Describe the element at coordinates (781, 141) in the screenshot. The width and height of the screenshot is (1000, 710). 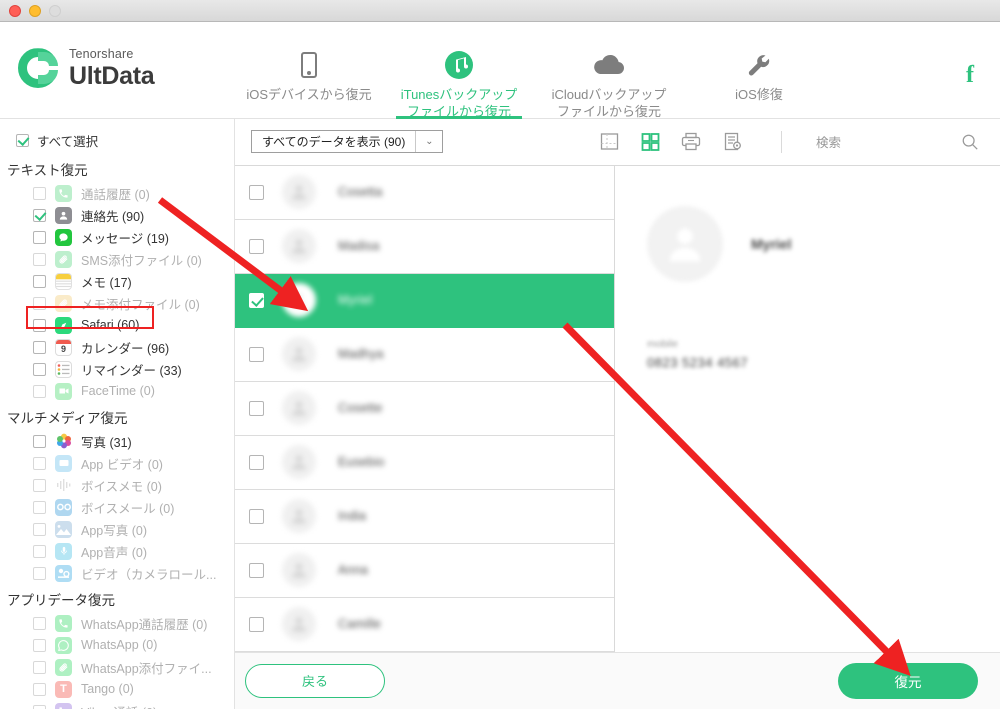
I see `toolbar-divider` at that location.